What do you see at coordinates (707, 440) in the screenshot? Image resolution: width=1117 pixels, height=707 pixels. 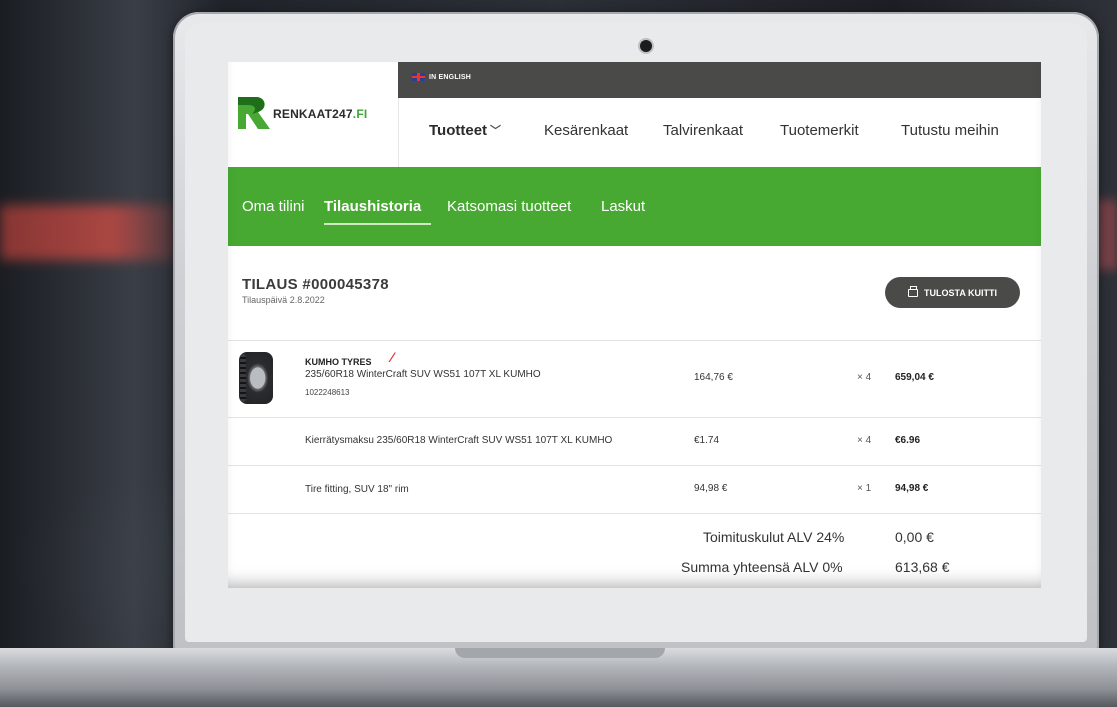 I see `item-price: €1.74` at bounding box center [707, 440].